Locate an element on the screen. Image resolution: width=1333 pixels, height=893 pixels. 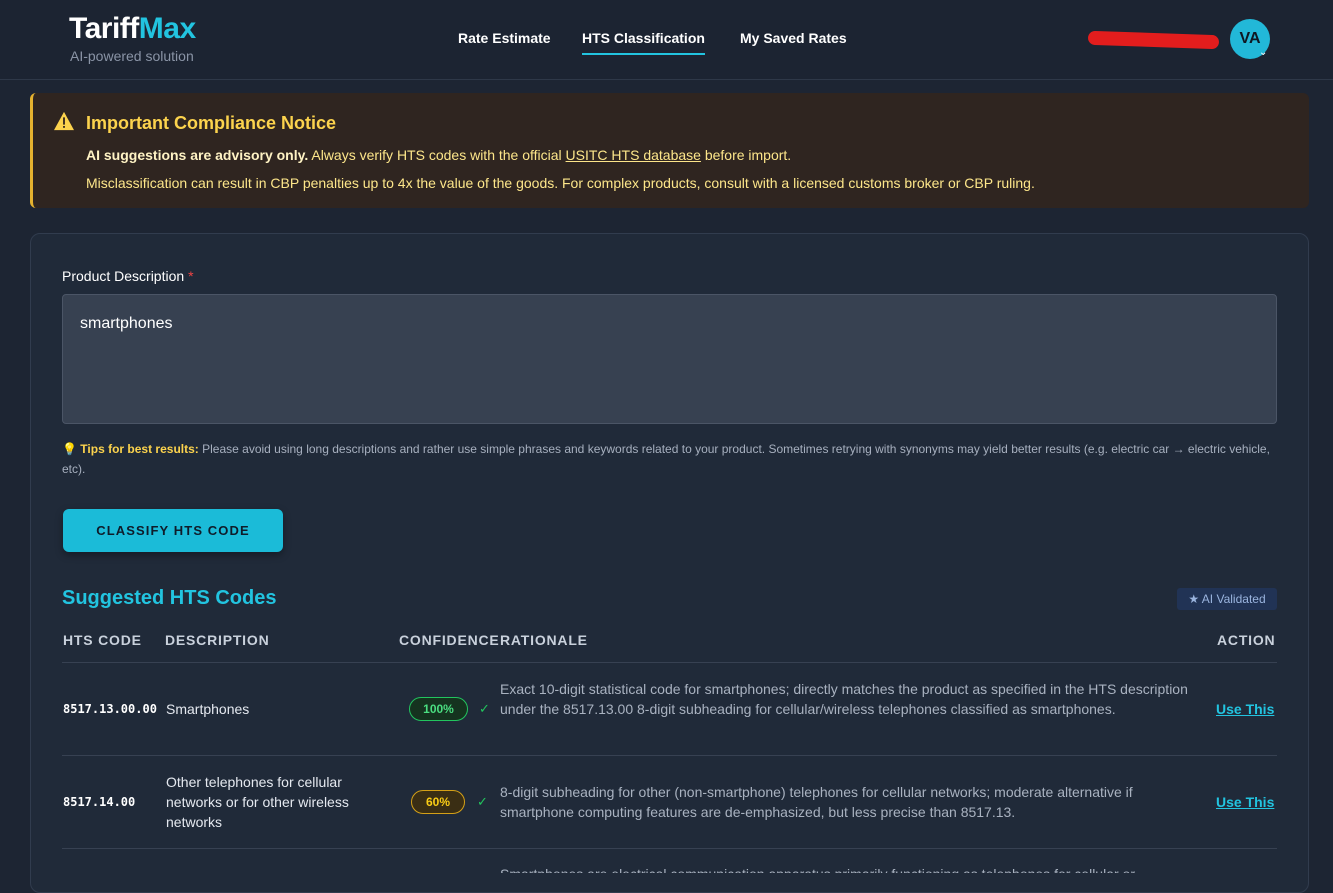
usitc-hts-link: USITC HTS database is located at coordinates (633, 155).